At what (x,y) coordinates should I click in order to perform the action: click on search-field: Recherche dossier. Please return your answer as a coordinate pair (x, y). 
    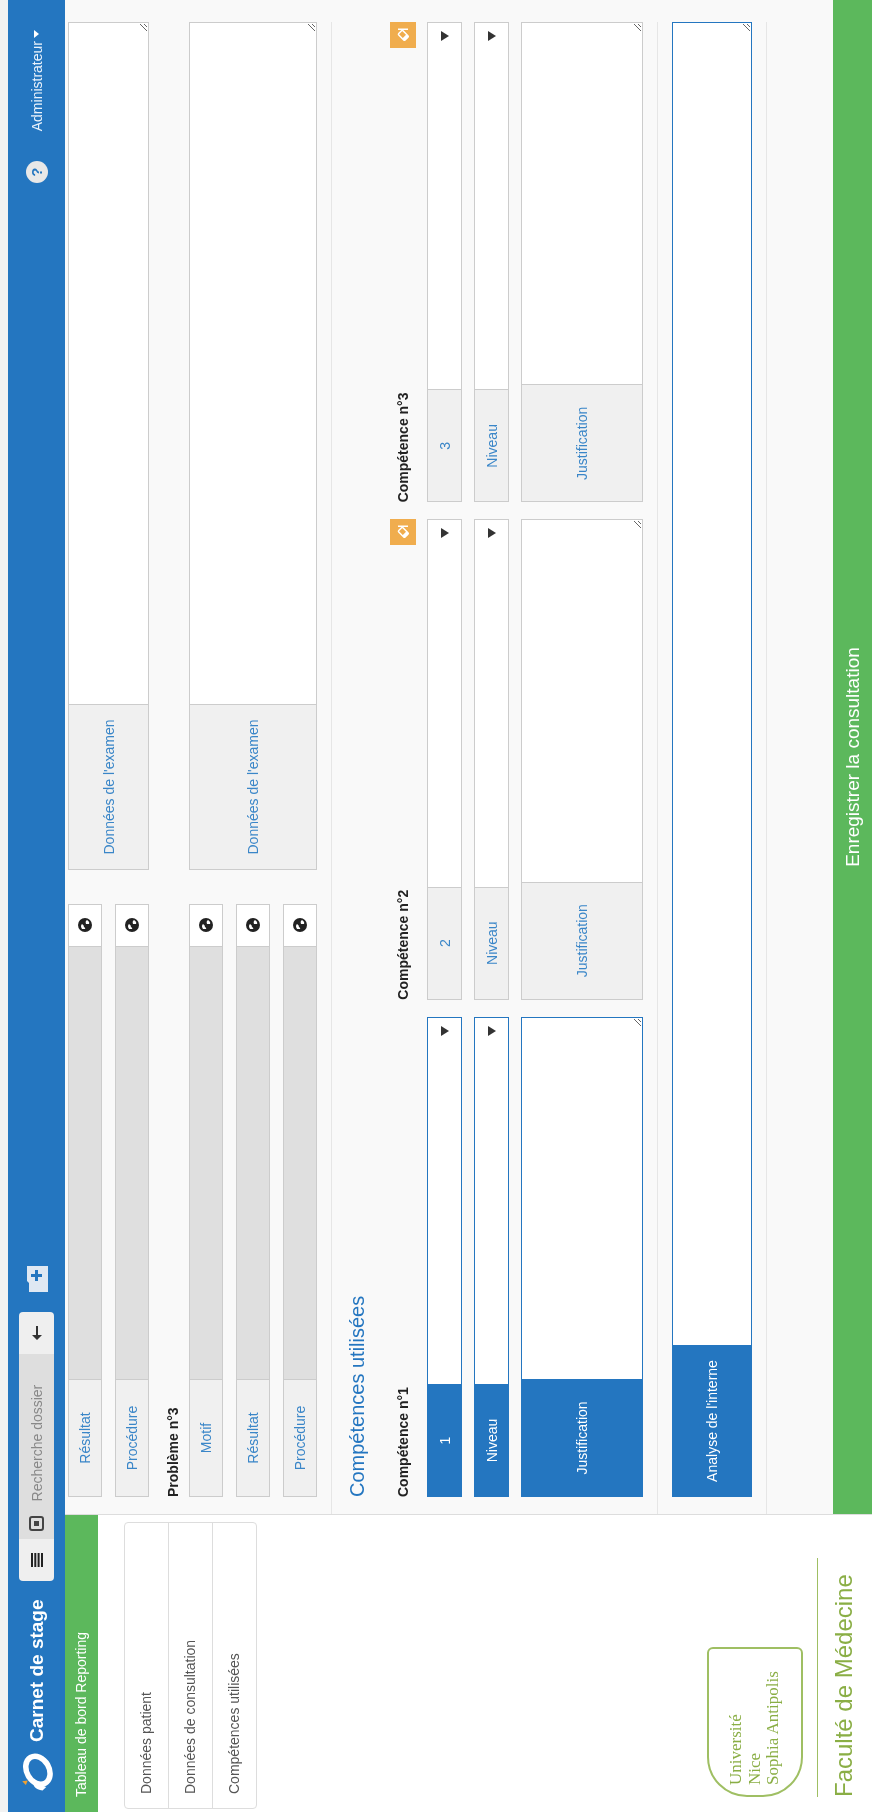
    Looking at the image, I should click on (36, 1431).